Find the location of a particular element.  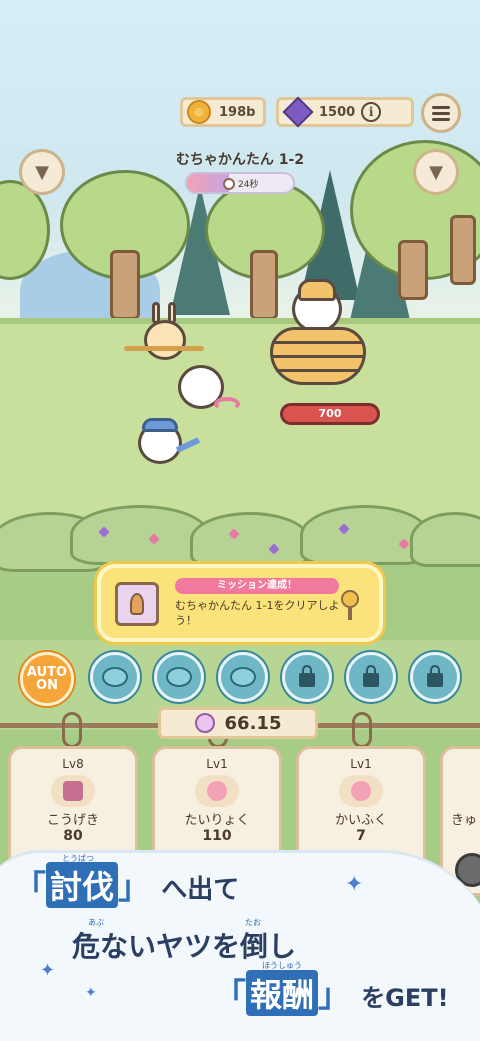

staff is located at coordinates (164, 348).